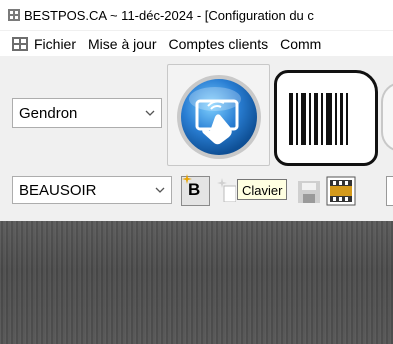 The image size is (393, 344). What do you see at coordinates (389, 191) in the screenshot?
I see `toolbar-field-edge` at bounding box center [389, 191].